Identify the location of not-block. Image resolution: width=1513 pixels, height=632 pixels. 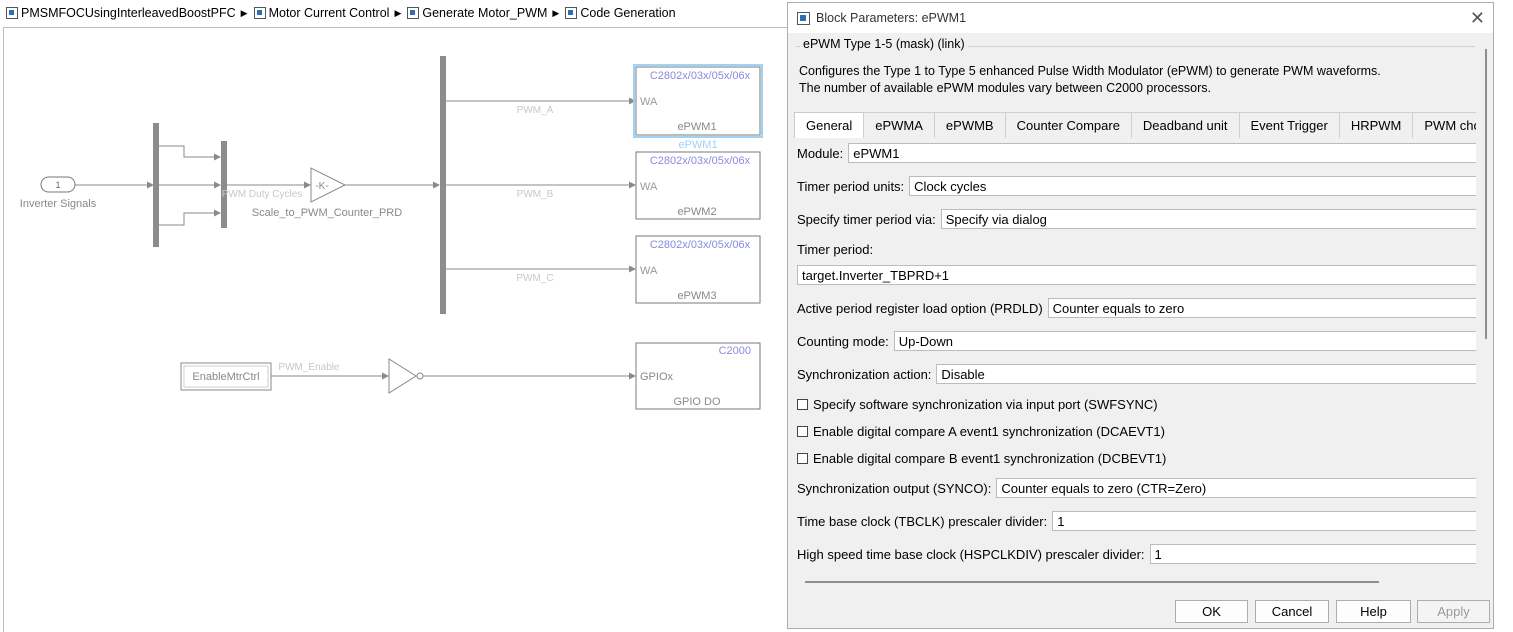
(402, 376).